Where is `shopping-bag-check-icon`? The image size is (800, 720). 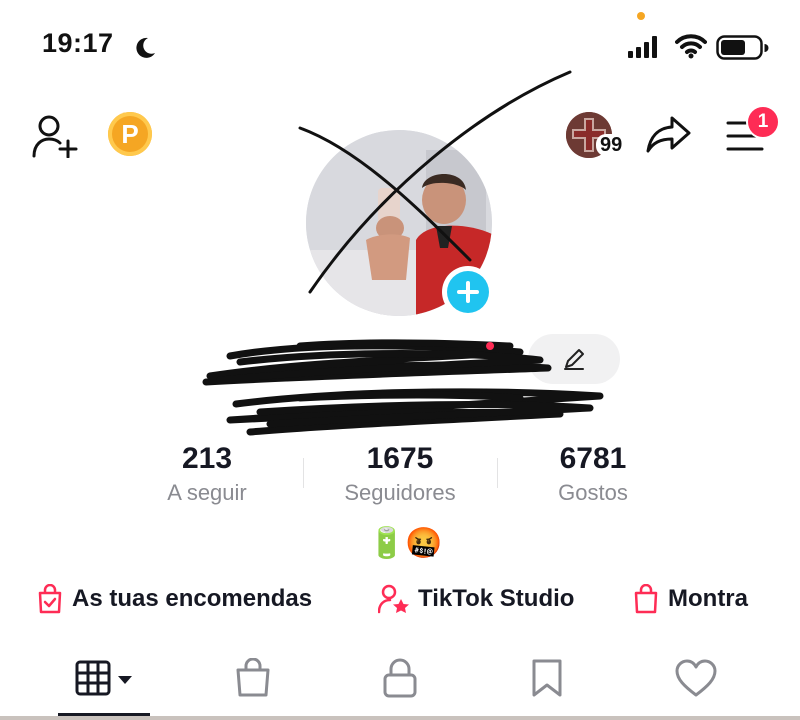
shopping-bag-check-icon is located at coordinates (50, 599).